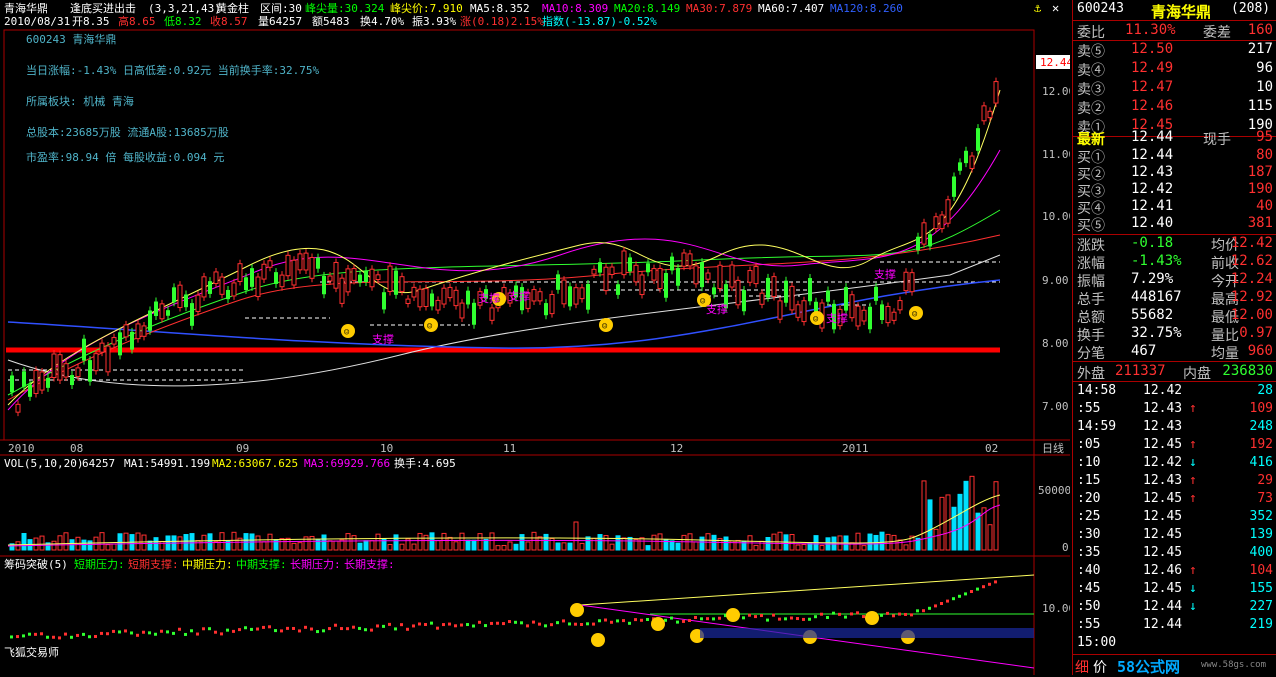 This screenshot has width=1276, height=677. I want to click on stat-value: 32.75%, so click(1156, 333).